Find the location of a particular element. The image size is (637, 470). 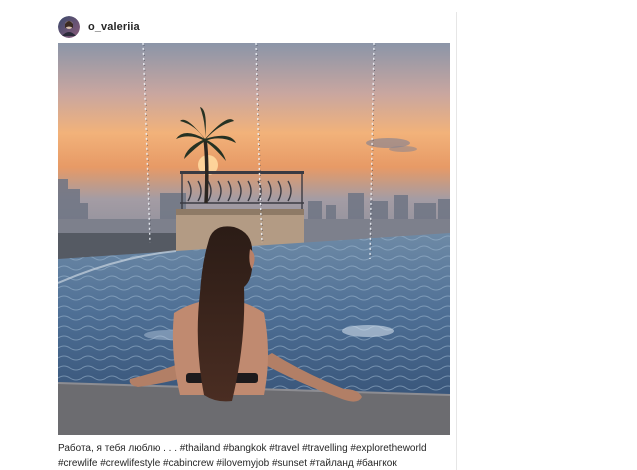

avatar-image is located at coordinates (69, 27).